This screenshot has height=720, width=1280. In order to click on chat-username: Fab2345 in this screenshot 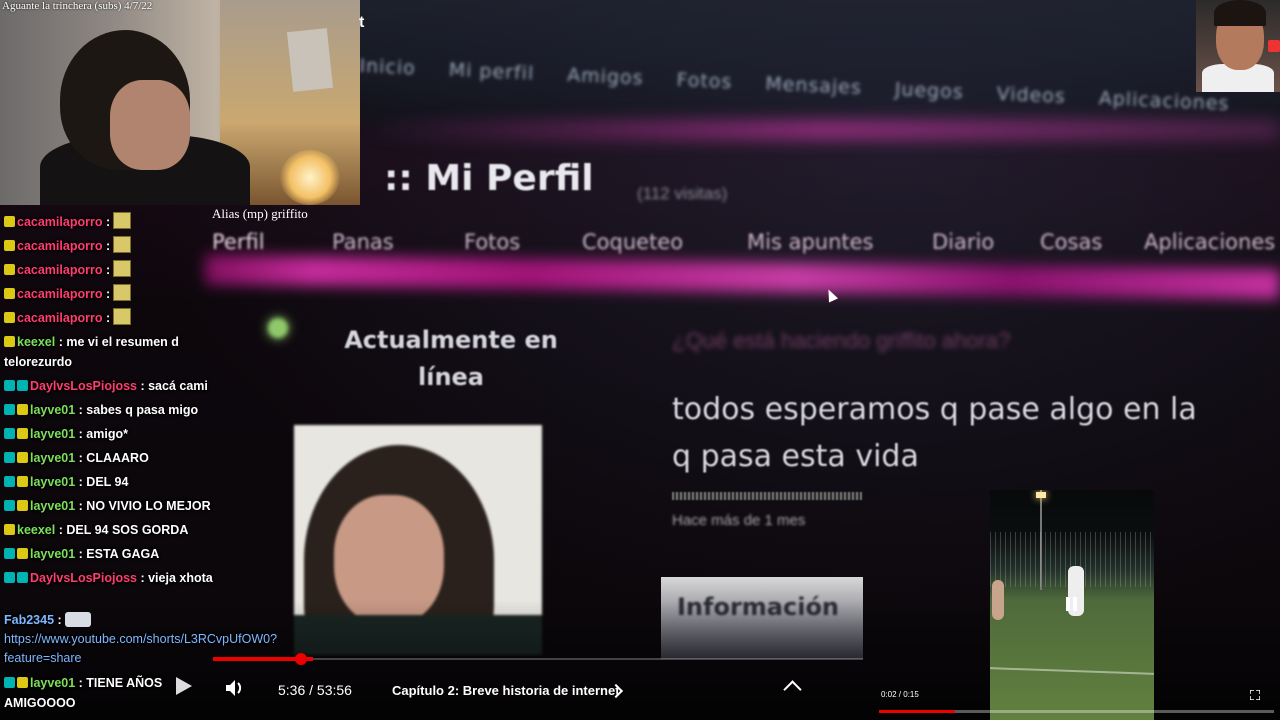, I will do `click(29, 620)`.